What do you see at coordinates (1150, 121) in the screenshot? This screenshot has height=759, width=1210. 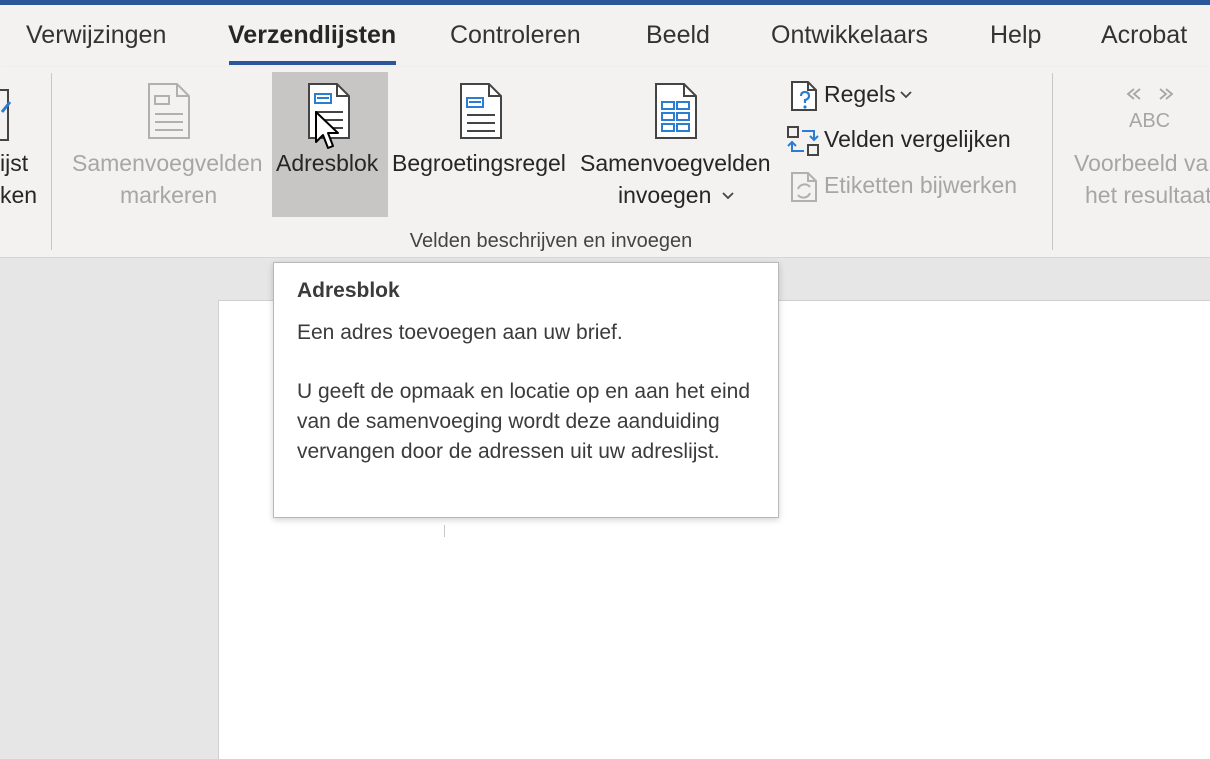 I see `preview-abc-label: ABC` at bounding box center [1150, 121].